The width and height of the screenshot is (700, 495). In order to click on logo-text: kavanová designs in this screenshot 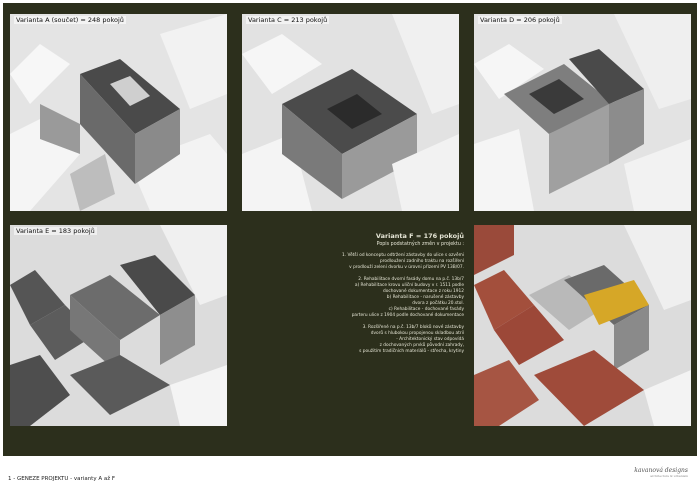, I will do `click(661, 470)`.